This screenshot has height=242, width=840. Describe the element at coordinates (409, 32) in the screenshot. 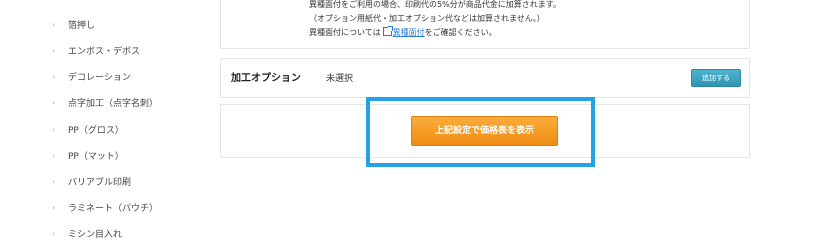

I see `imposition-link: 異種面付` at that location.